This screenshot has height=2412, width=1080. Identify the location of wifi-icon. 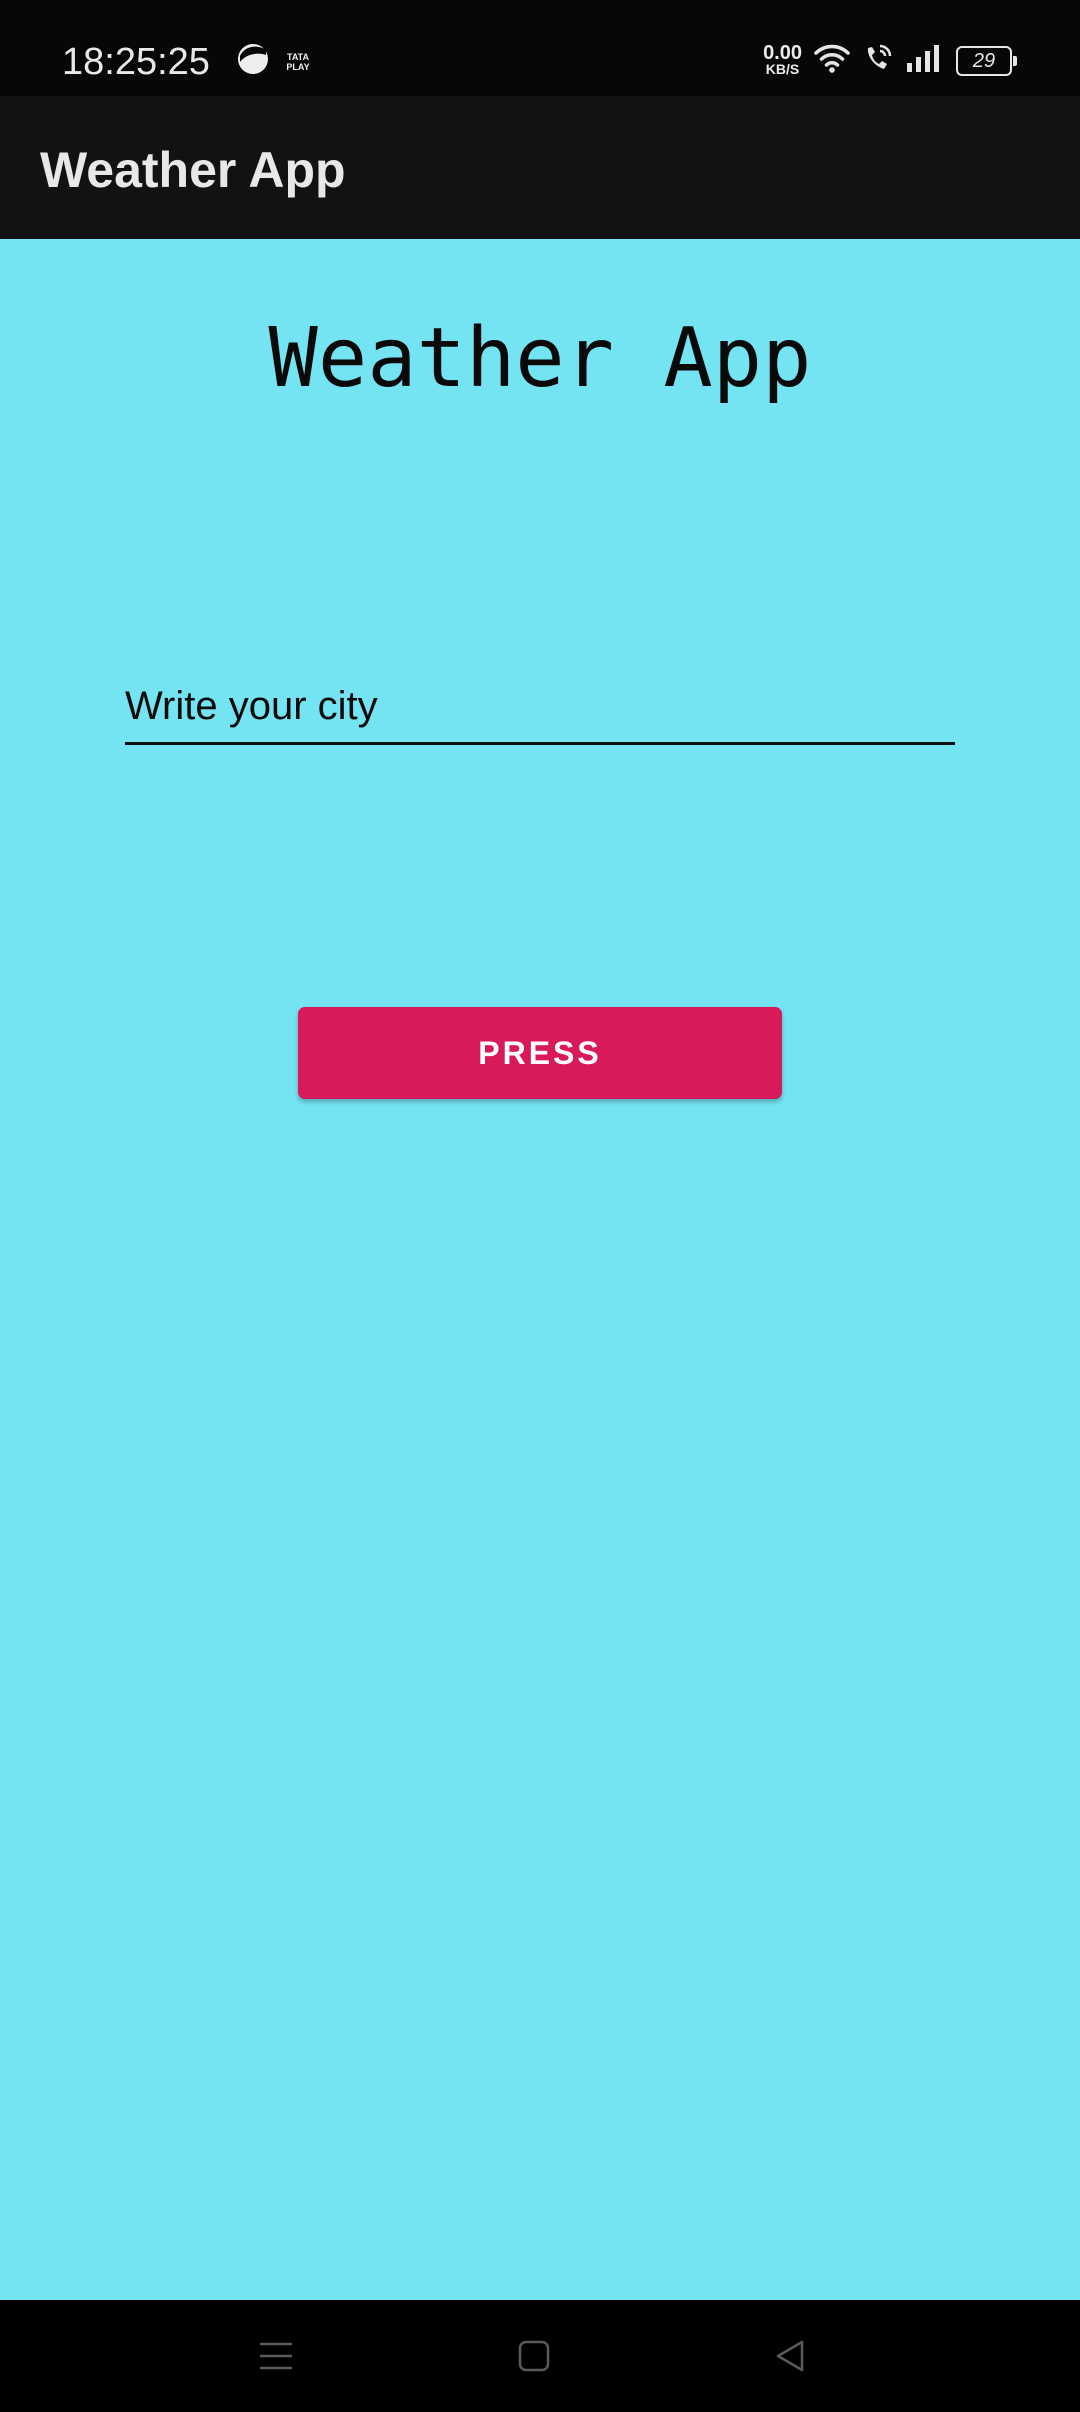
(832, 60).